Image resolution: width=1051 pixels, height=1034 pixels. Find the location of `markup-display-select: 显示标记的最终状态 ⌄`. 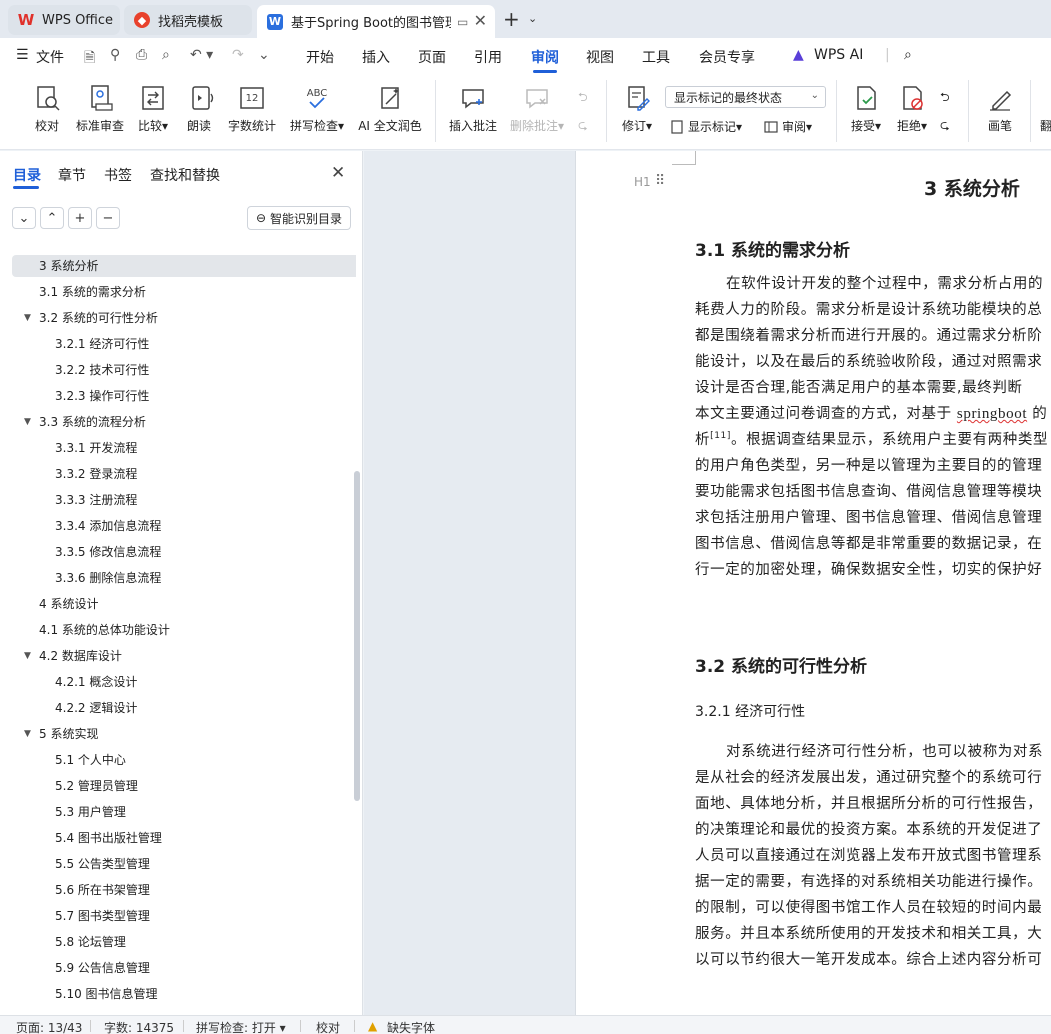

markup-display-select: 显示标记的最终状态 ⌄ is located at coordinates (745, 97).